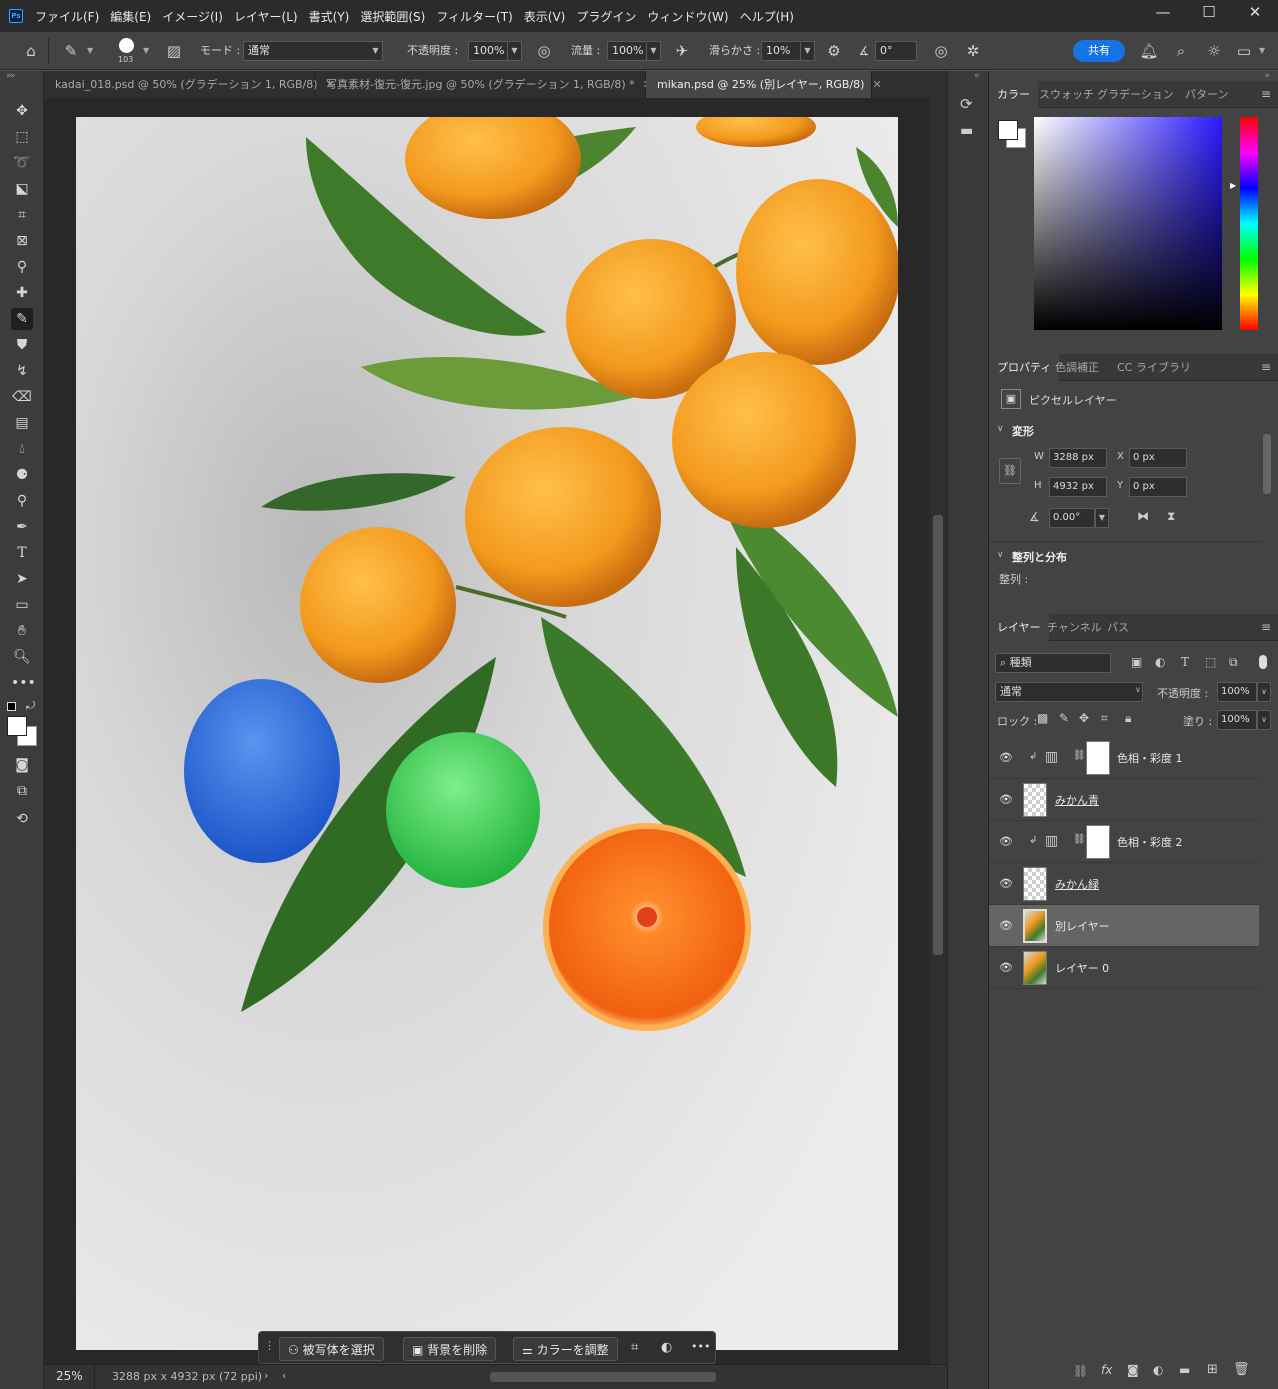 This screenshot has width=1278, height=1389. Describe the element at coordinates (1106, 1370) in the screenshot. I see `fx-icon: fx` at that location.